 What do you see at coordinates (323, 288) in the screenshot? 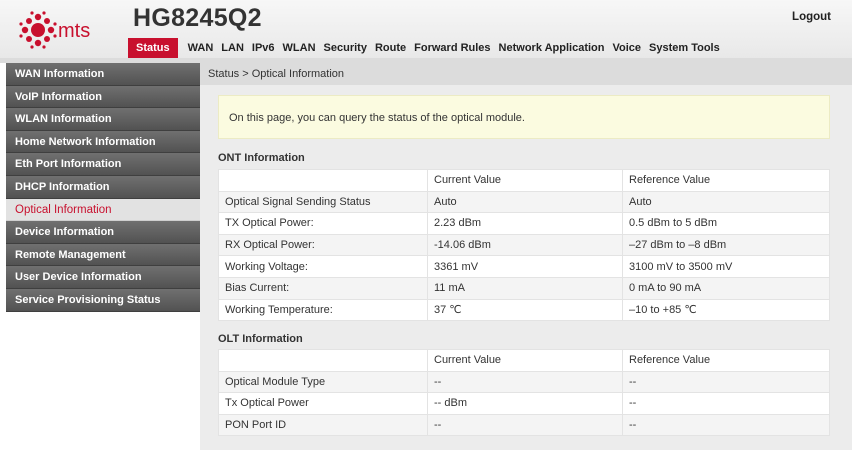
I see `row-label: Bias Current:` at bounding box center [323, 288].